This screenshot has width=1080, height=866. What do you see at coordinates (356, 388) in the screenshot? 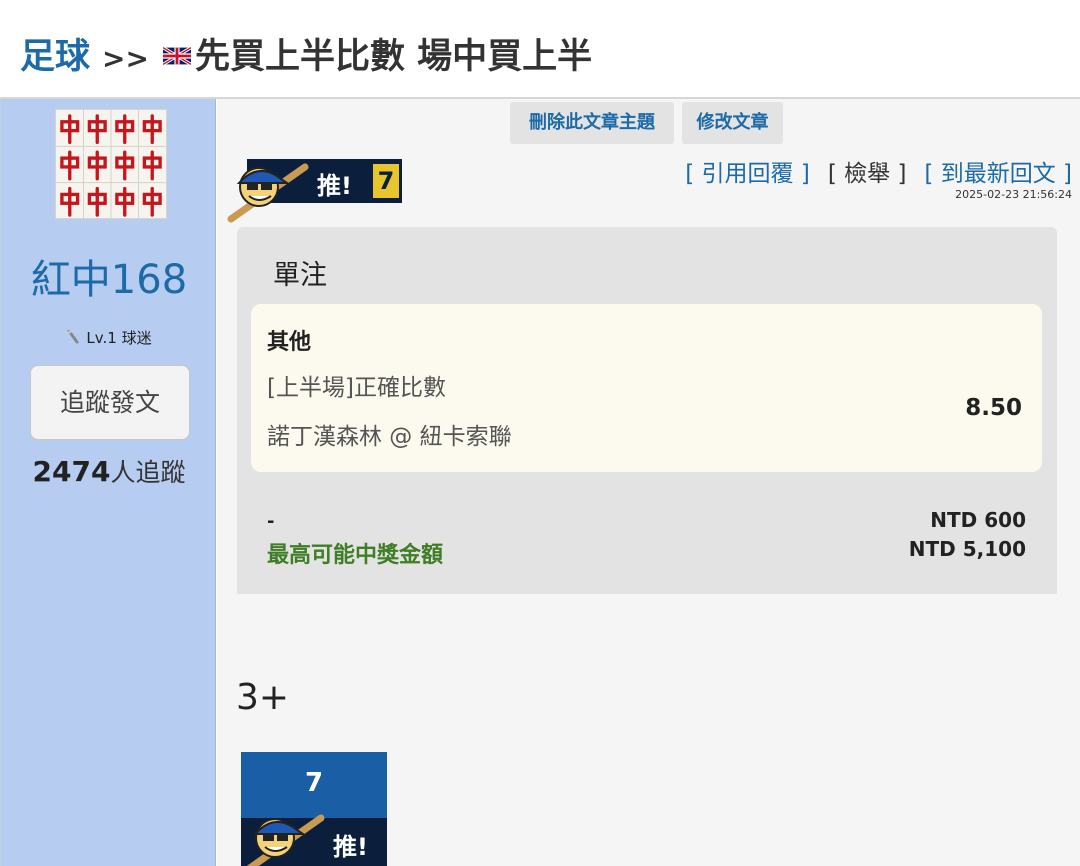
I see `selection-market: [上半場]正確比數` at bounding box center [356, 388].